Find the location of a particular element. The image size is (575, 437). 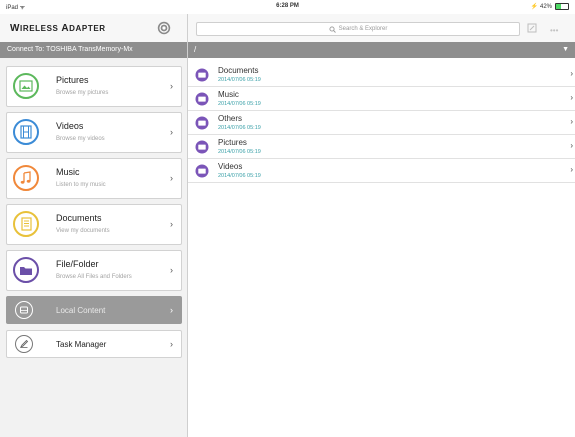

current-path: / is located at coordinates (195, 49).